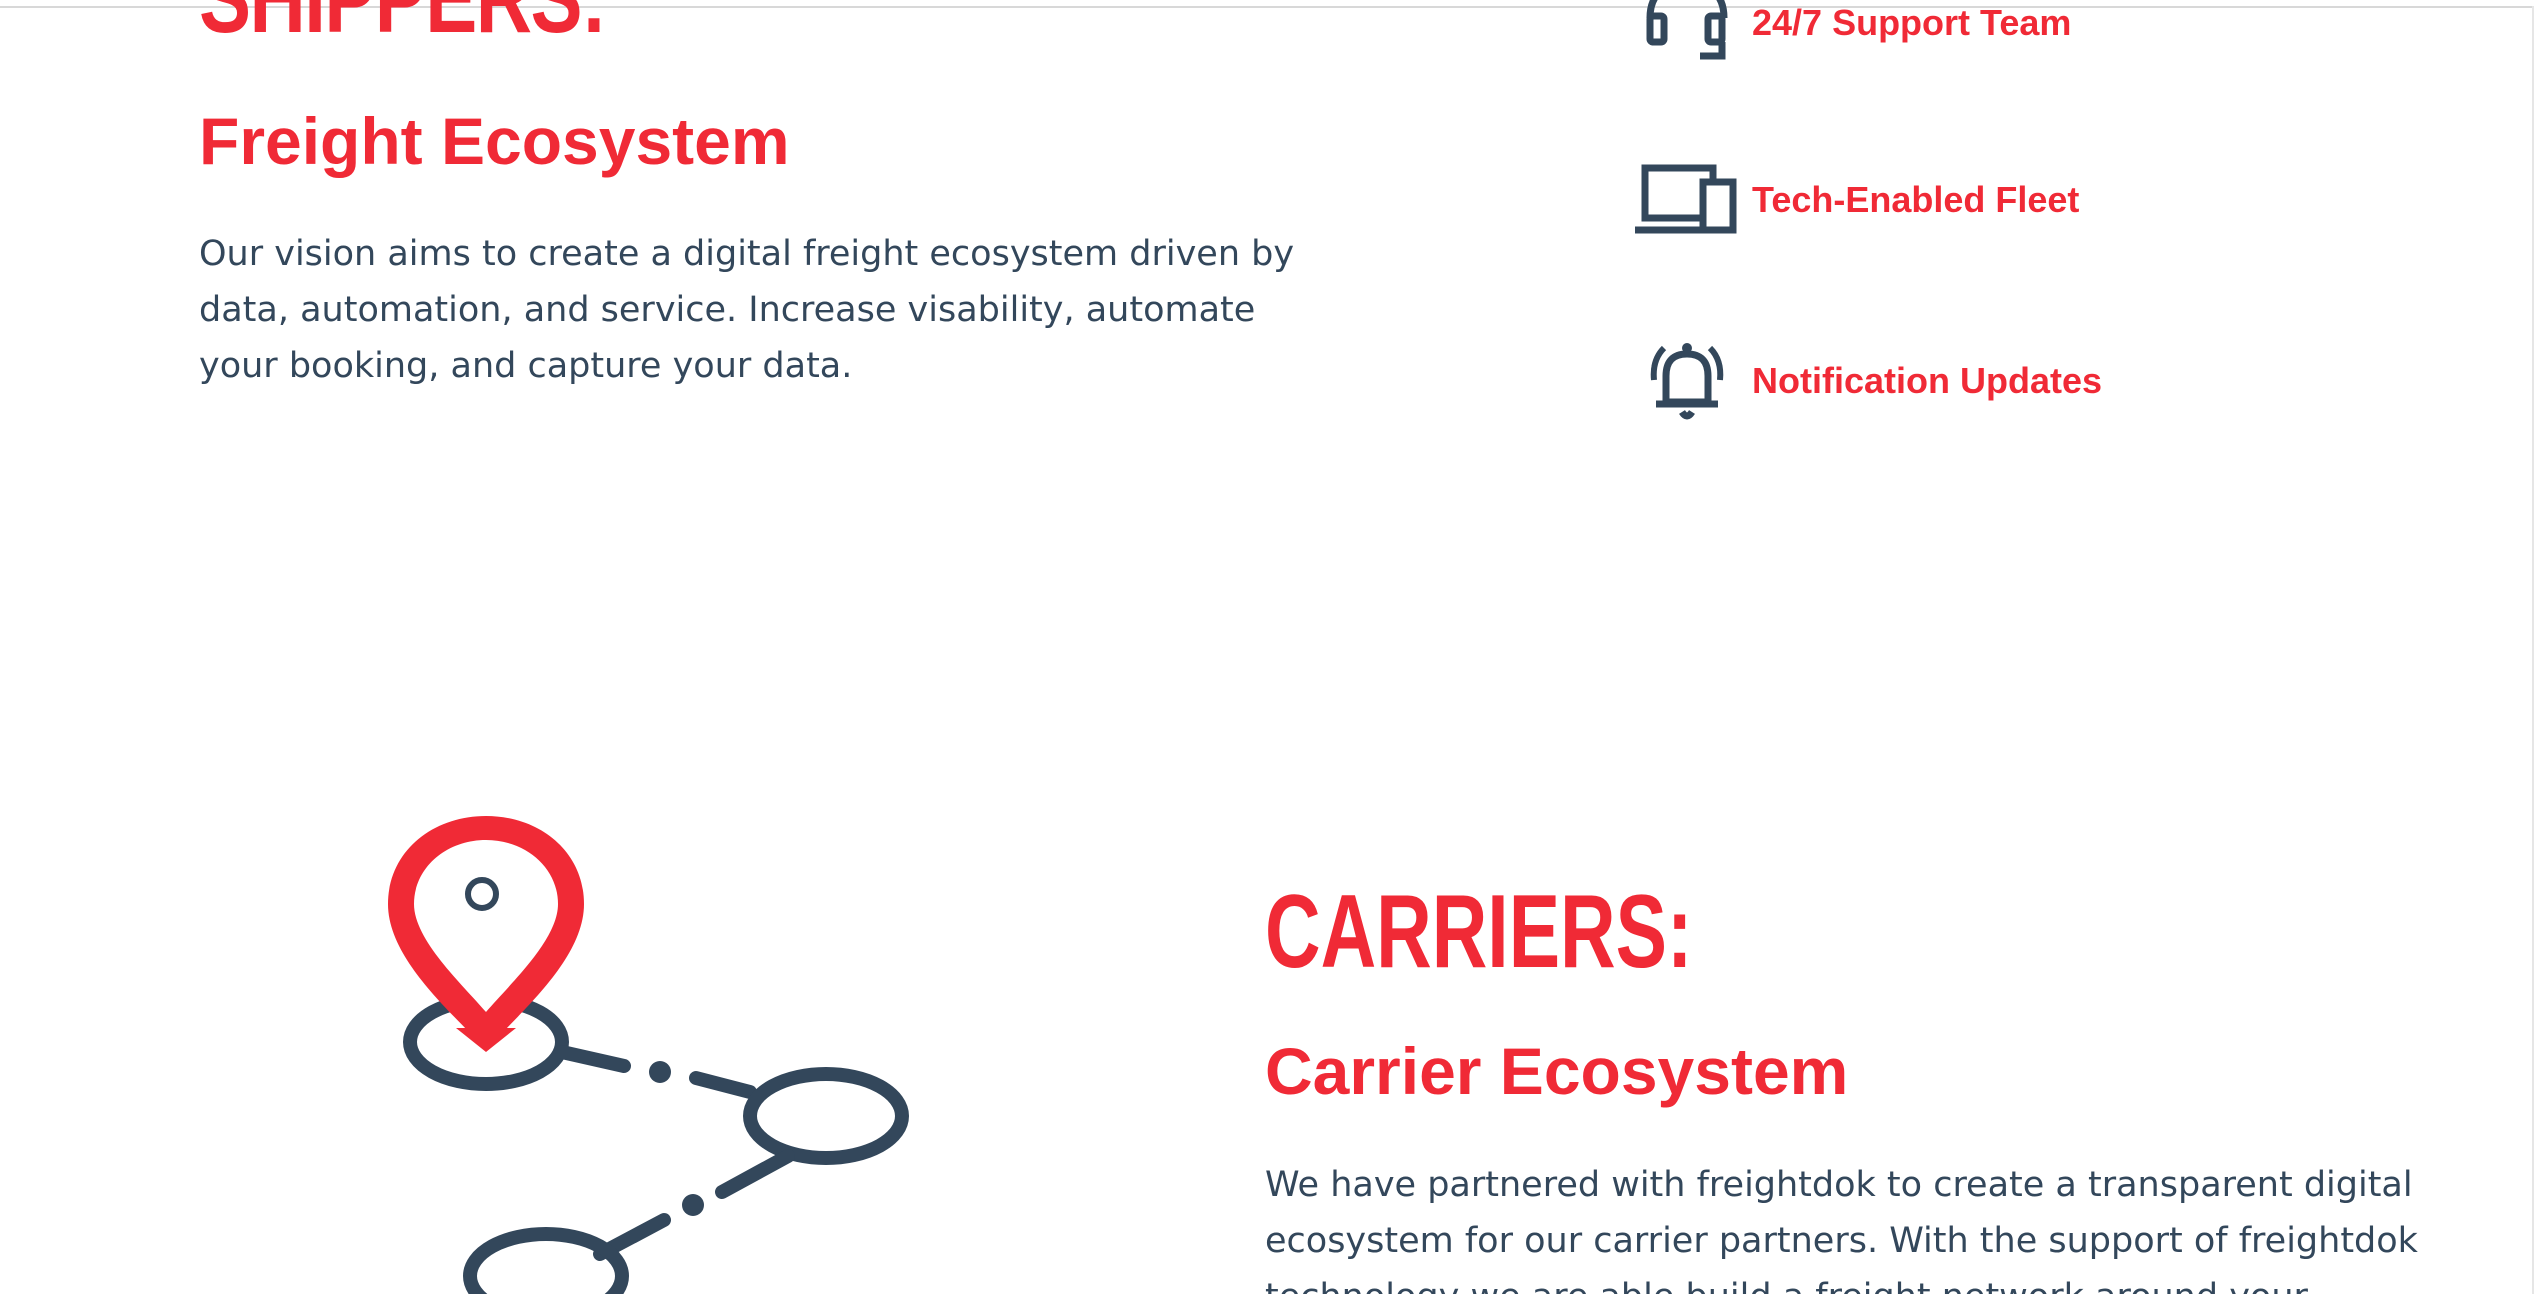  I want to click on carriers-subheading: Carrier Ecosystem, so click(1557, 1071).